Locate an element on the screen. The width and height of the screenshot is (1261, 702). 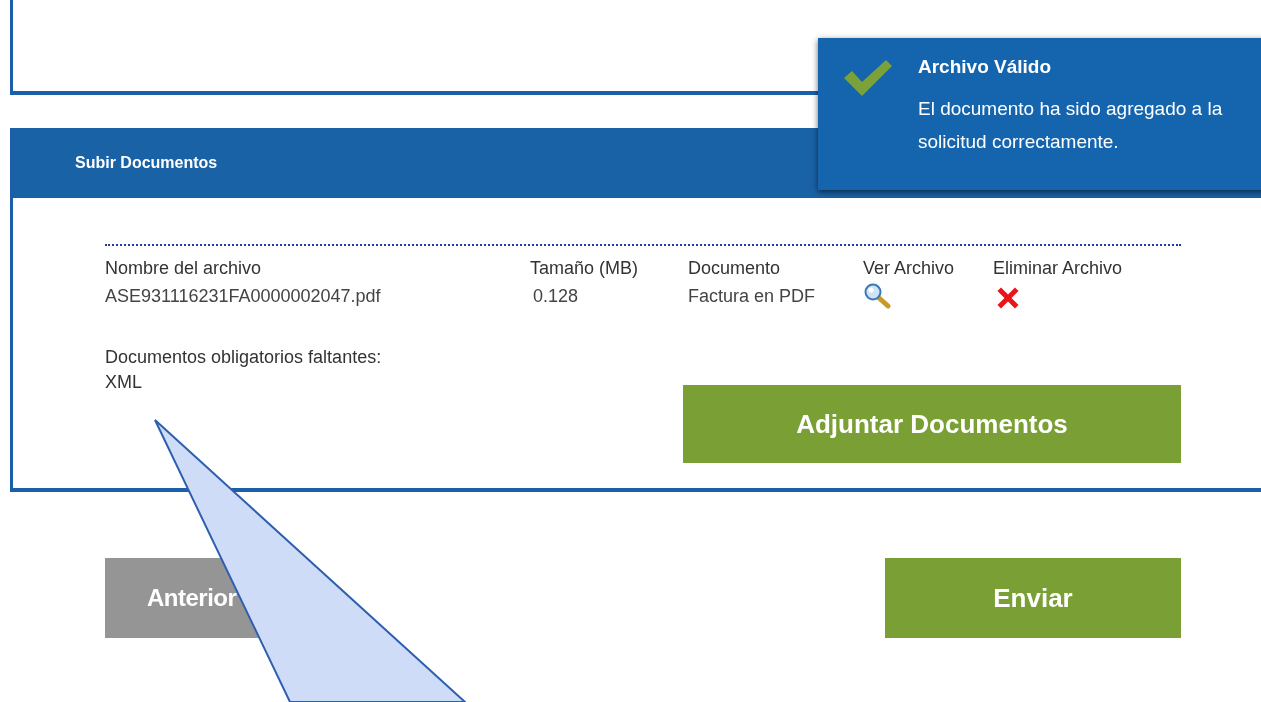
file-name: ASE931116231FA0000002047.pdf is located at coordinates (243, 296).